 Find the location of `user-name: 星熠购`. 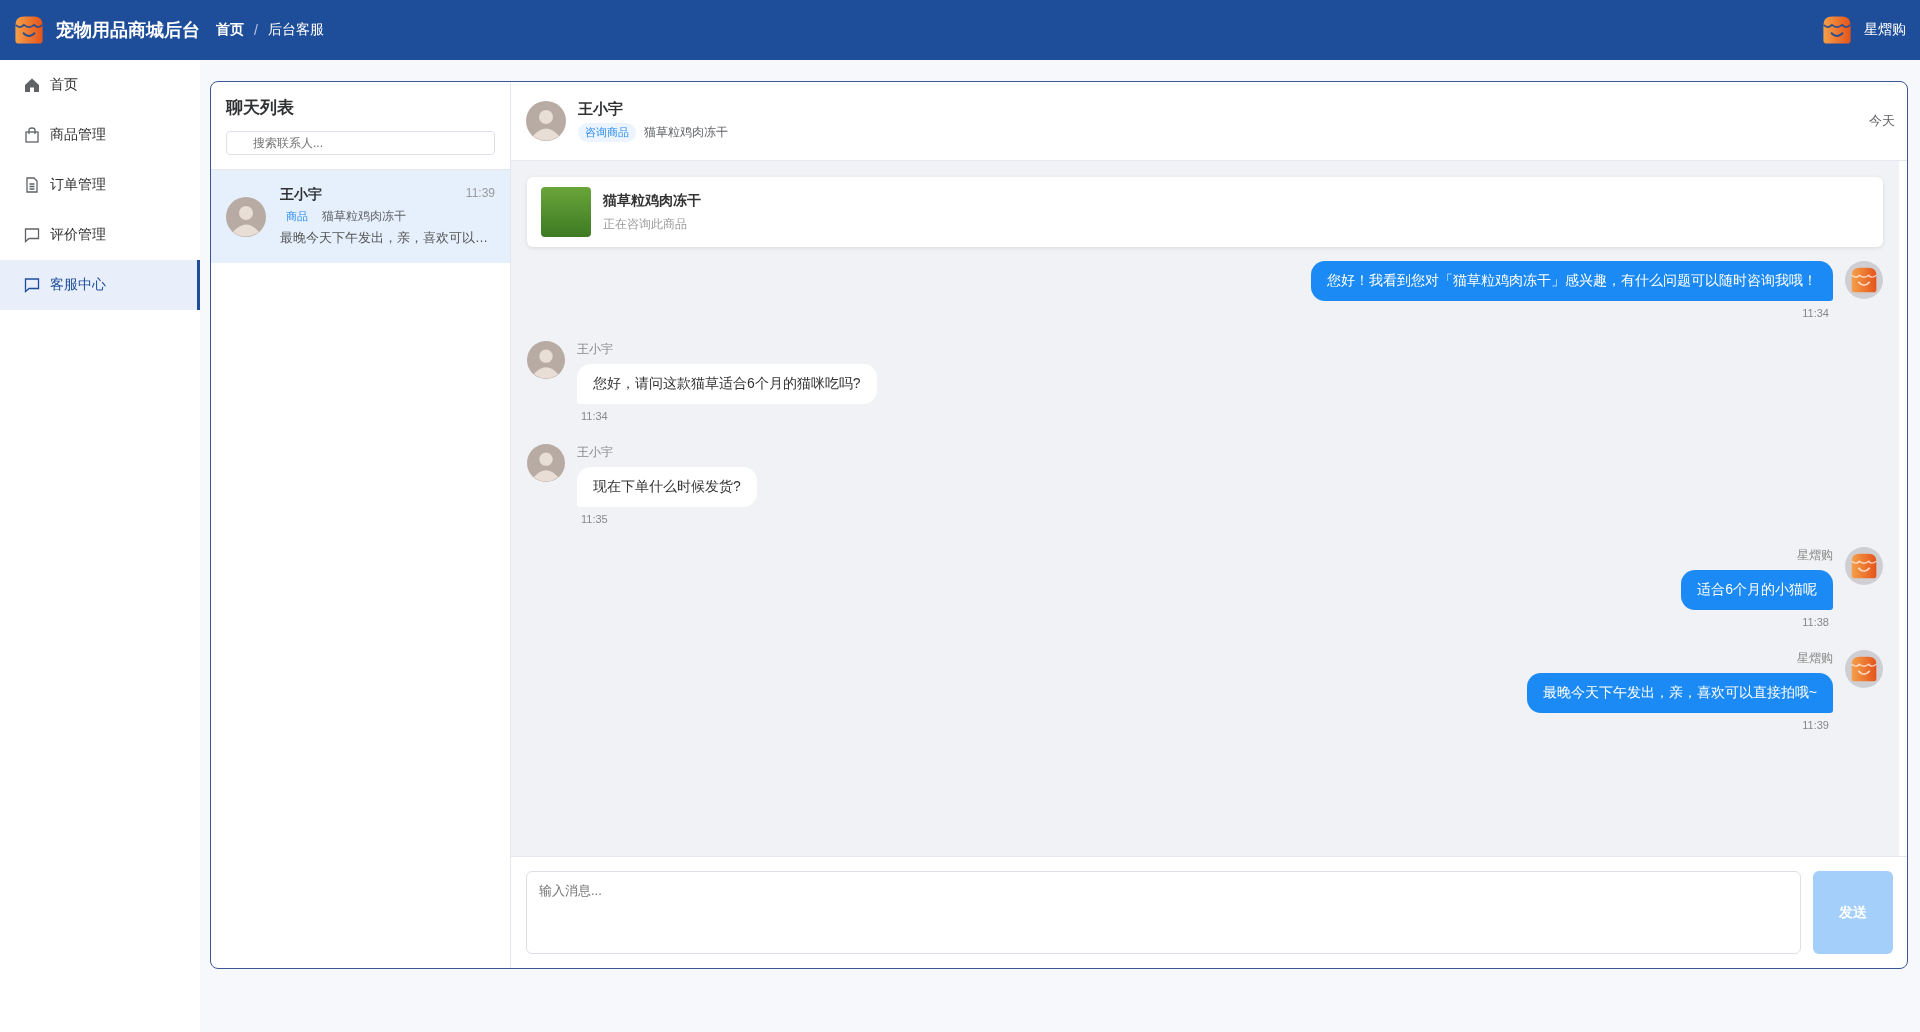

user-name: 星熠购 is located at coordinates (1885, 30).